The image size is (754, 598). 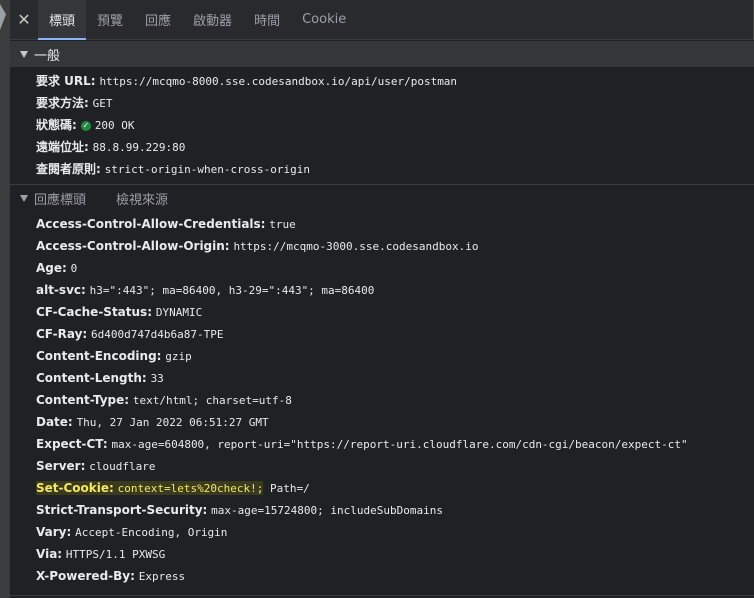 I want to click on header-key: Content-Encoding:, so click(x=99, y=356).